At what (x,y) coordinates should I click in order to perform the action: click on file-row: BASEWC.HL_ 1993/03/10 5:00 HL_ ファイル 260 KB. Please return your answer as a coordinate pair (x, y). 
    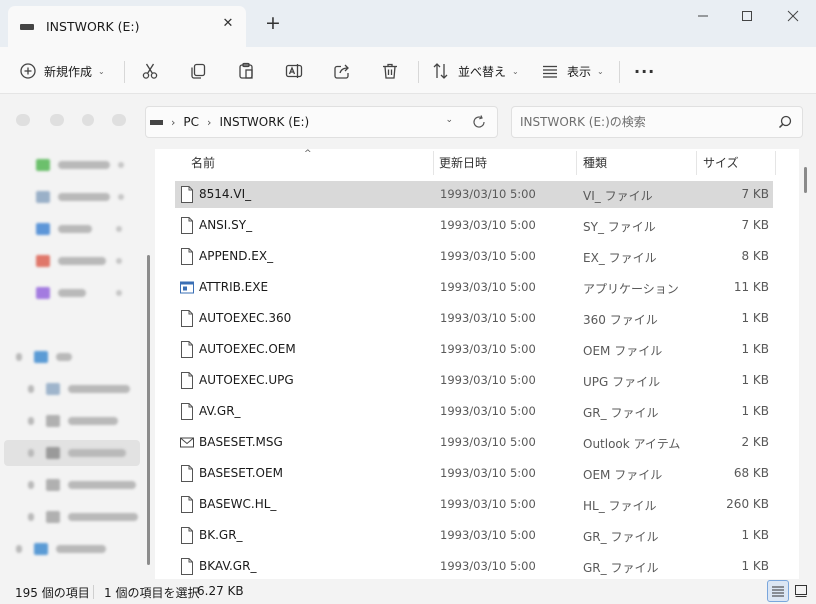
    Looking at the image, I should click on (474, 504).